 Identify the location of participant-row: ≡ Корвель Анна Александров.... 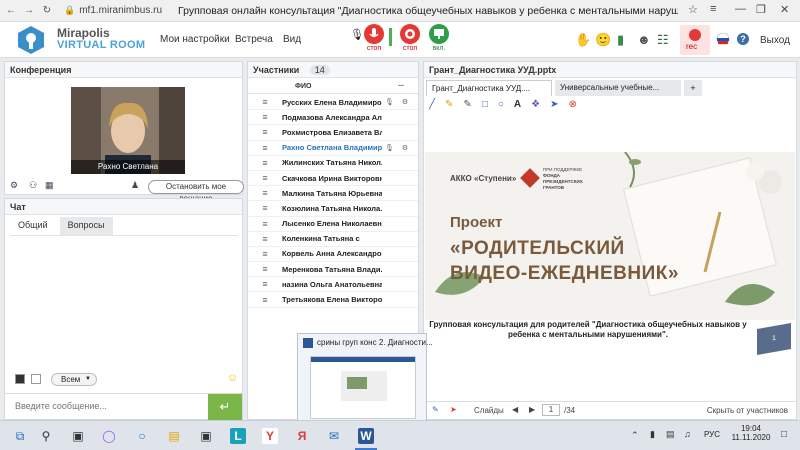
(333, 255).